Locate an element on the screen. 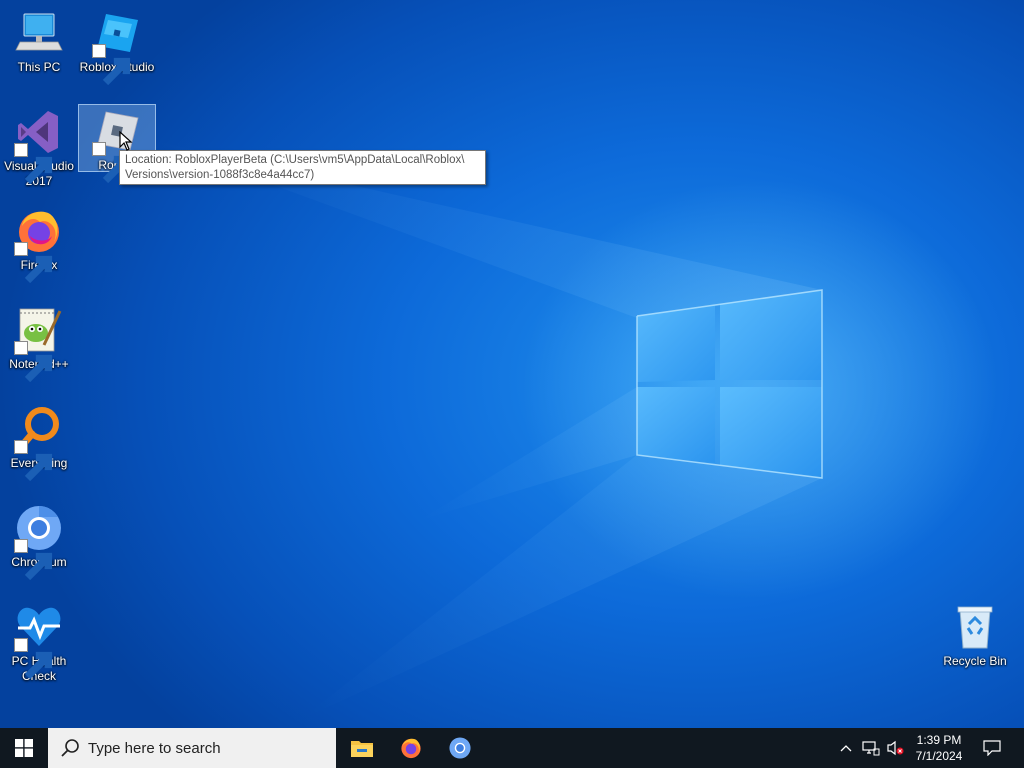 This screenshot has height=768, width=1024. desktop-icon-everything: Everything is located at coordinates (39, 443).